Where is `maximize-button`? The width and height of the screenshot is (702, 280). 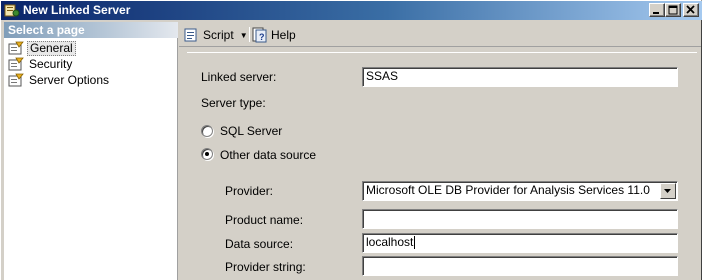
maximize-button is located at coordinates (673, 10).